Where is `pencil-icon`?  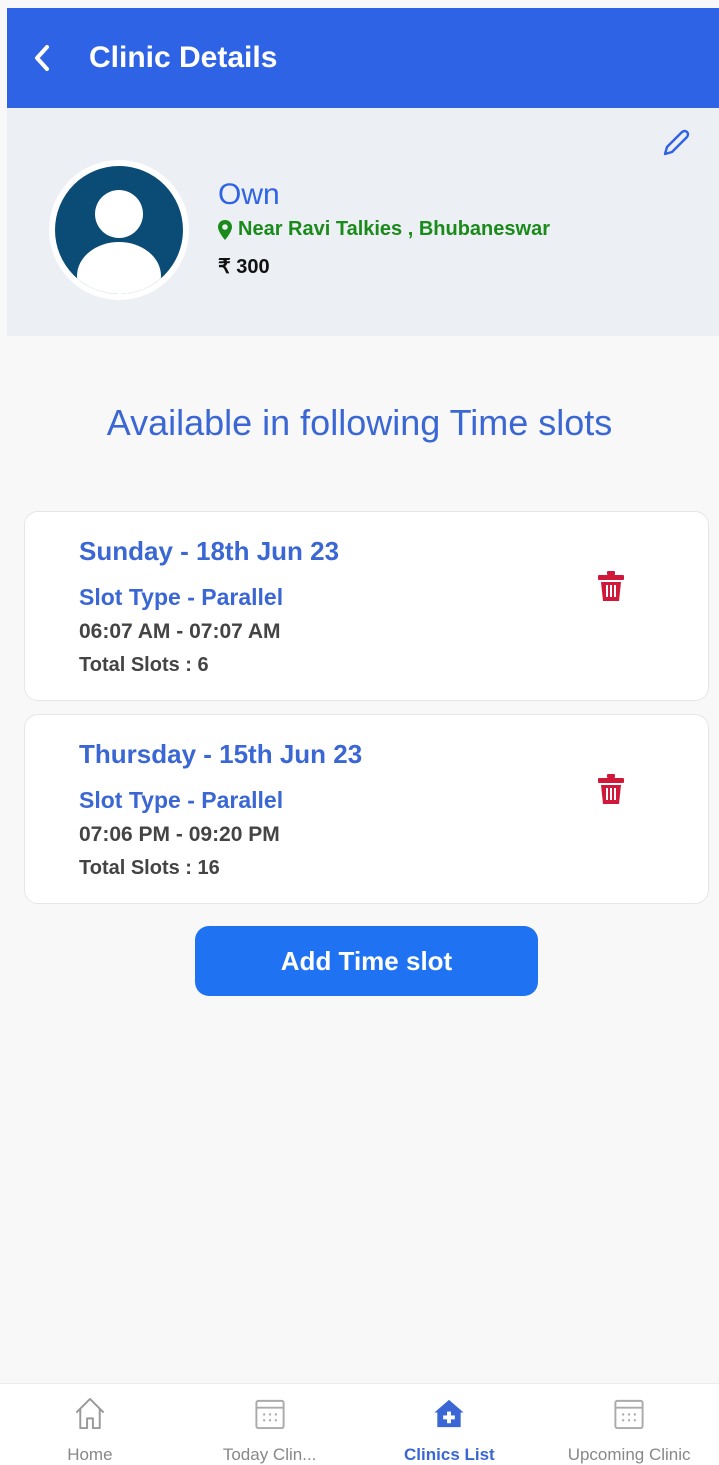 pencil-icon is located at coordinates (676, 142).